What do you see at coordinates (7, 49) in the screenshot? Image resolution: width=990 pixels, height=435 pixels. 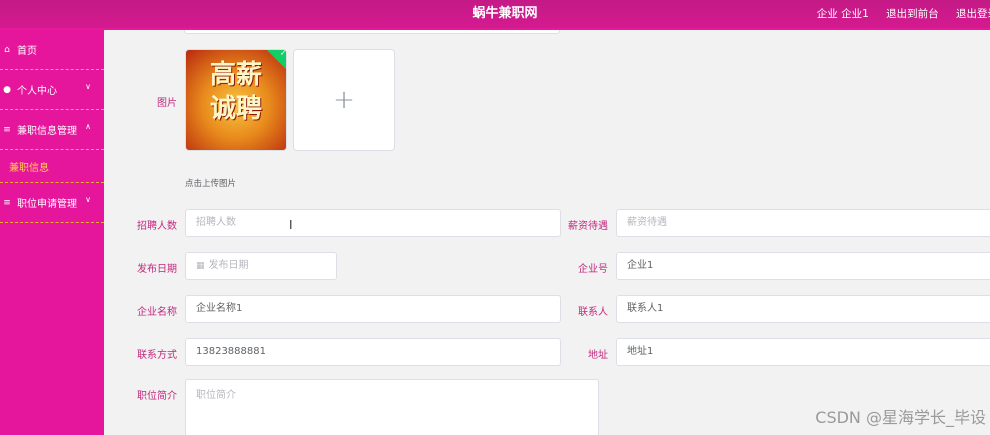 I see `home-icon: ⌂` at bounding box center [7, 49].